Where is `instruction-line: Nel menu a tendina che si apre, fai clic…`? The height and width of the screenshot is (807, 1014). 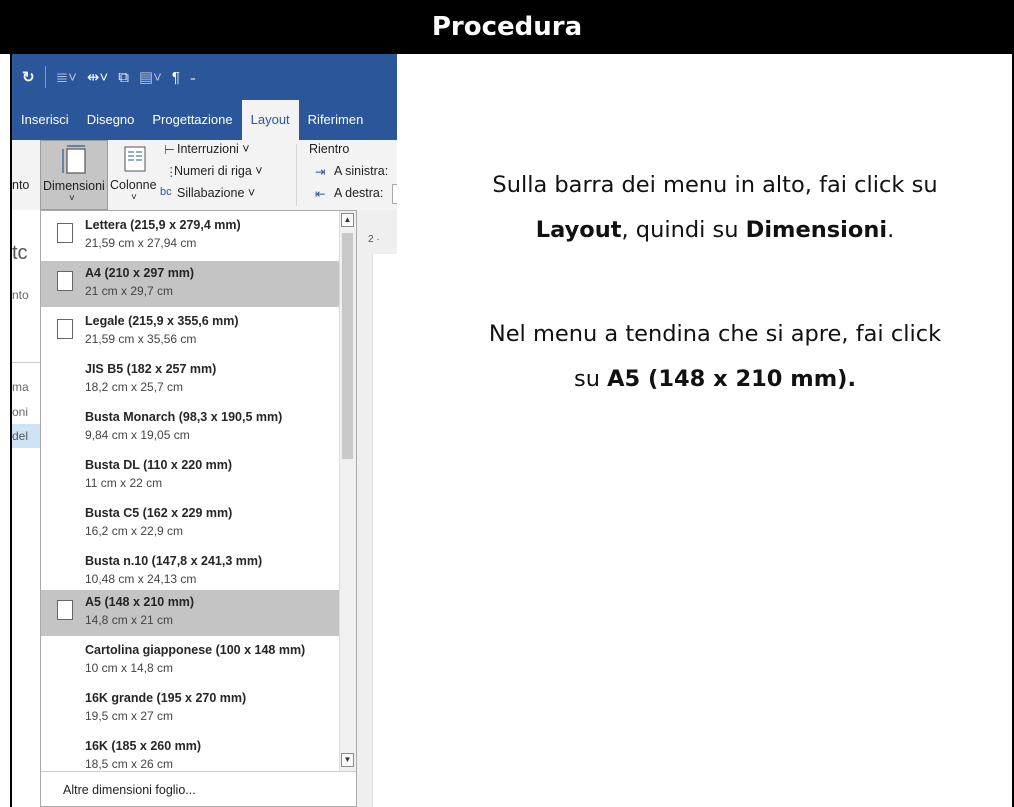 instruction-line: Nel menu a tendina che si apre, fai clic… is located at coordinates (715, 334).